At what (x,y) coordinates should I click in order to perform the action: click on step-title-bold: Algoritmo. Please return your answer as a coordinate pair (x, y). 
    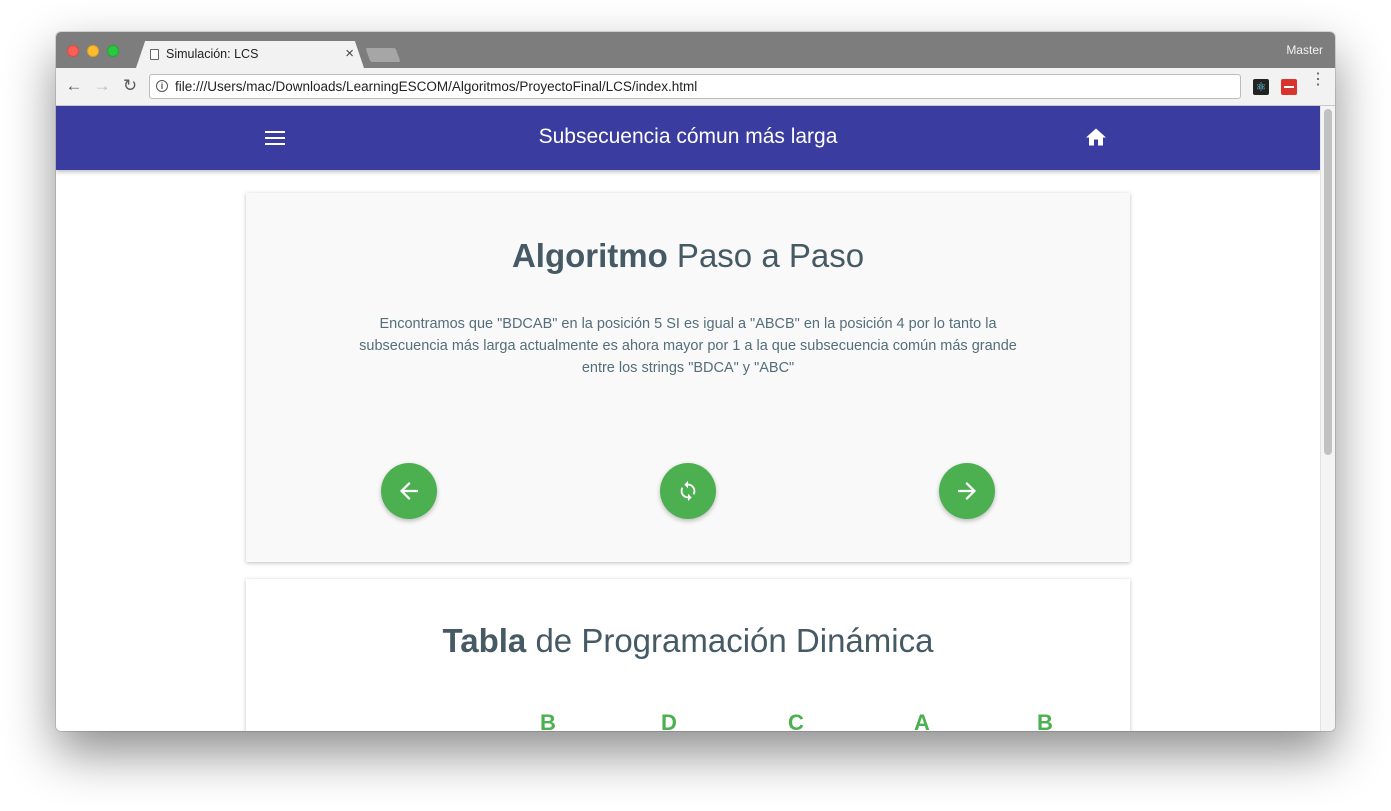
    Looking at the image, I should click on (589, 255).